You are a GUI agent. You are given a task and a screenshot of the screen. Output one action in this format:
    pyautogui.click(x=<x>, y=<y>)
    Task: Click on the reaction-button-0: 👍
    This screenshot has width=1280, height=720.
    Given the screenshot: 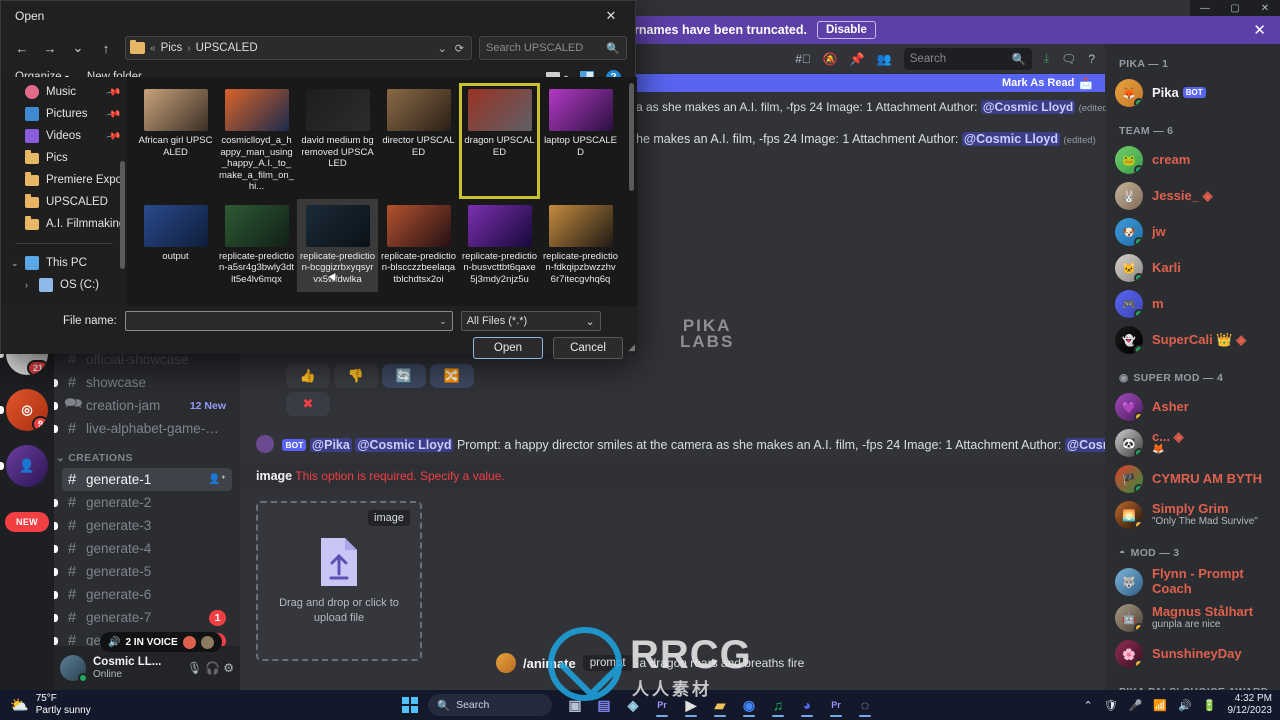 What is the action you would take?
    pyautogui.click(x=308, y=376)
    